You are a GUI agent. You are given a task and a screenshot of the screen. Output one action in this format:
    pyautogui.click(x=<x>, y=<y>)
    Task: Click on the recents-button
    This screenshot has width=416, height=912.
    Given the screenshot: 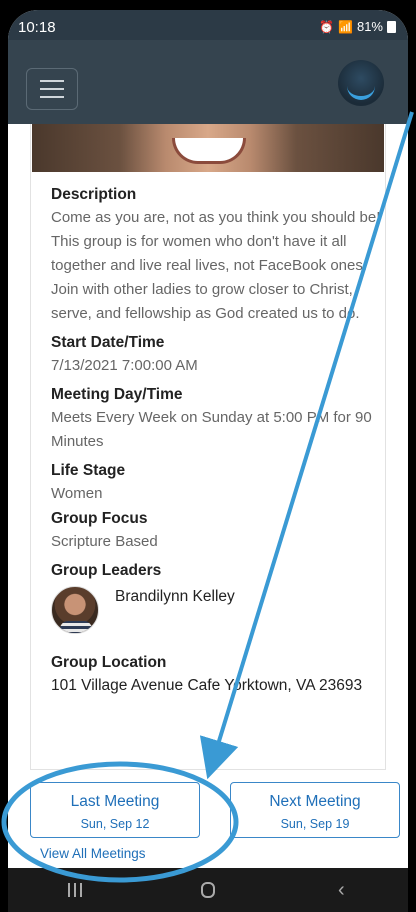 What is the action you would take?
    pyautogui.click(x=75, y=890)
    